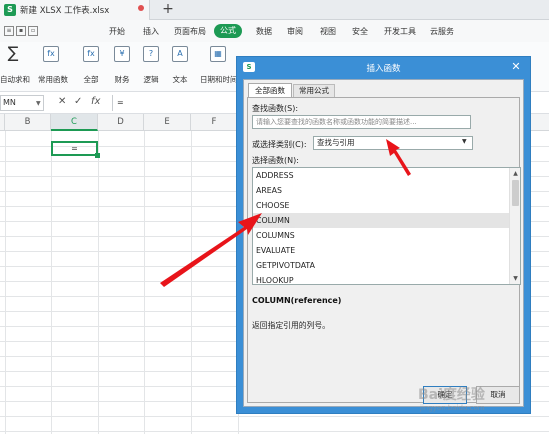  I want to click on watermark-logo: Bai度经验, so click(451, 395).